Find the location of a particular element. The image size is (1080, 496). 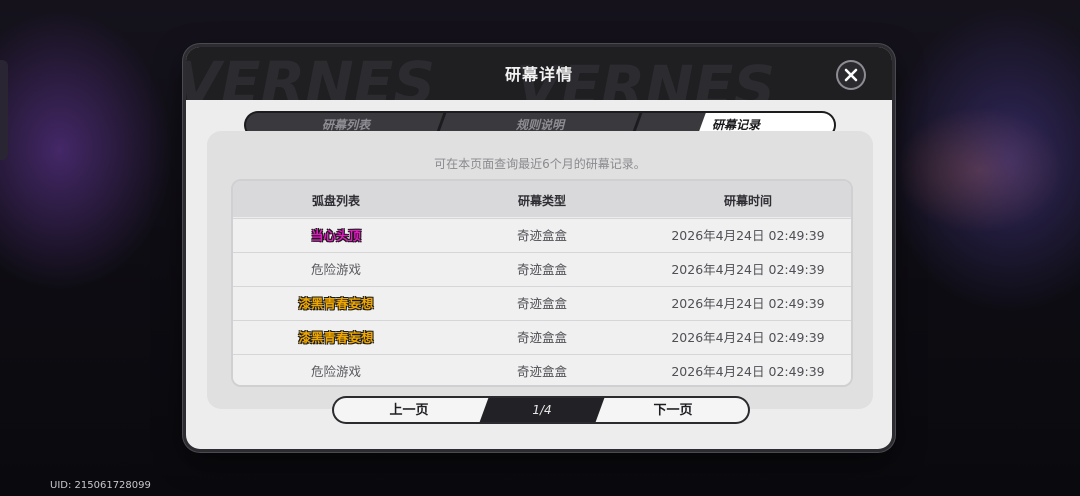

close-button is located at coordinates (851, 75).